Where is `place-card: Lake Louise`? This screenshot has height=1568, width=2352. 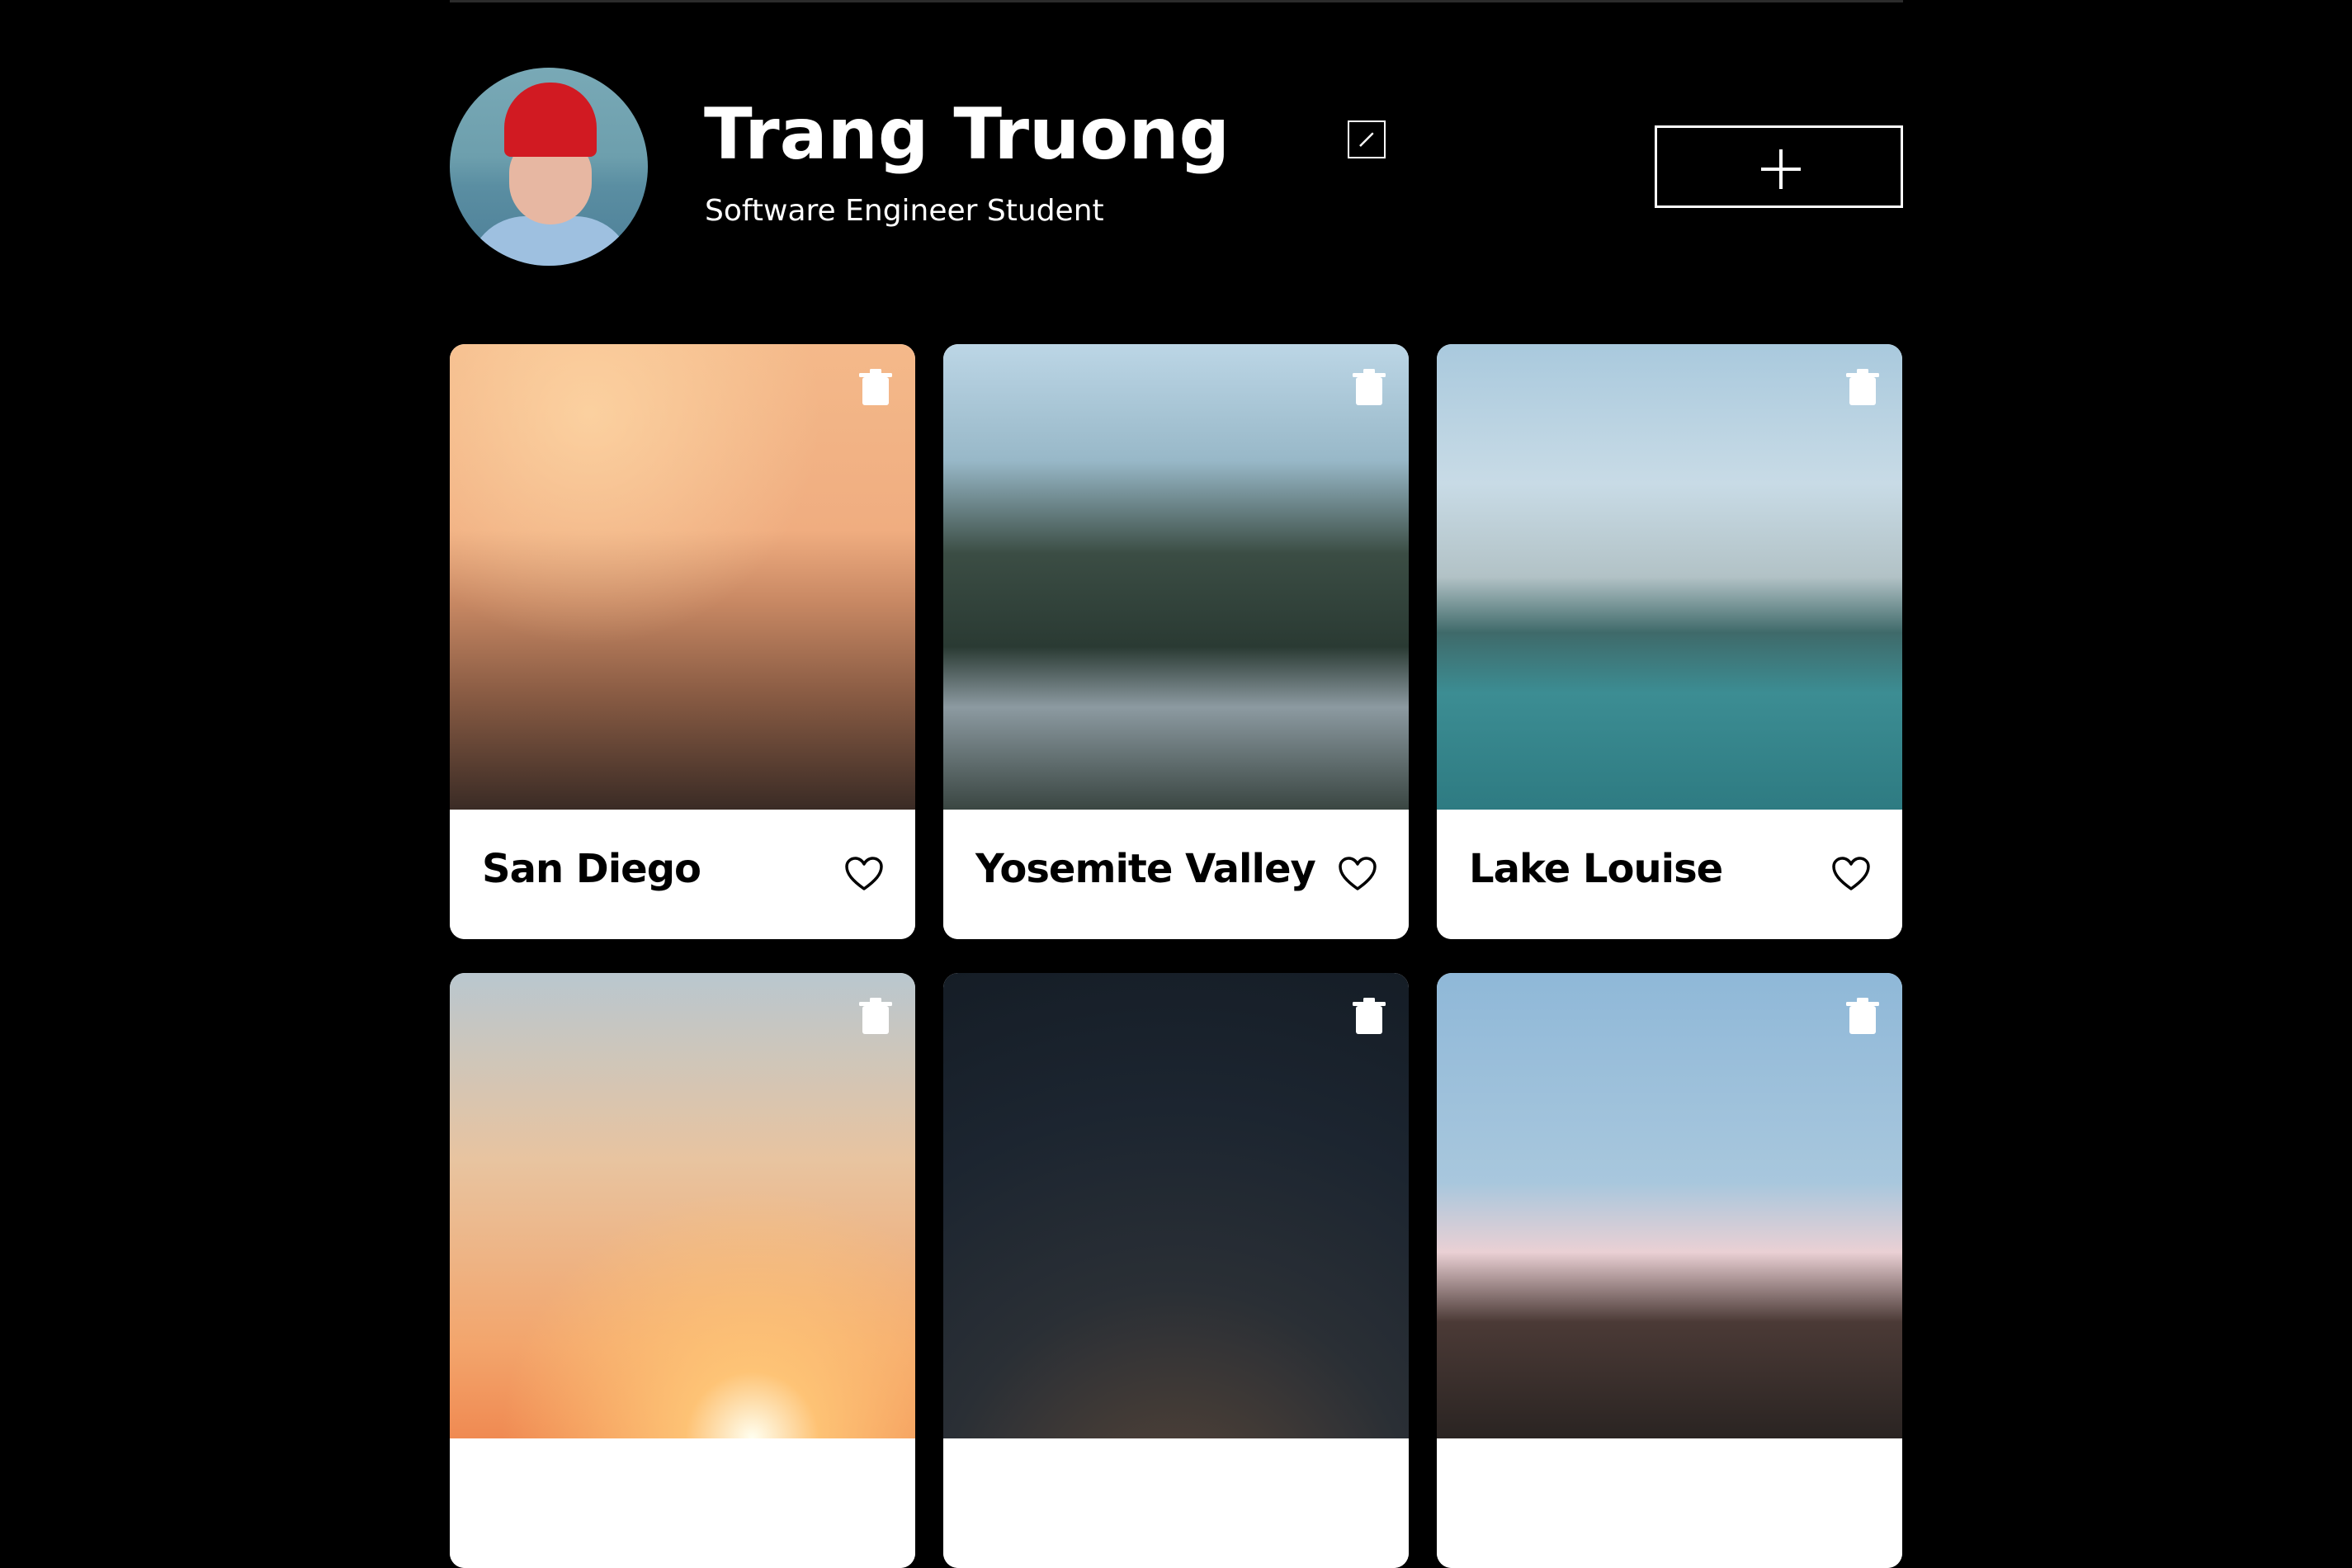
place-card: Lake Louise is located at coordinates (1669, 641).